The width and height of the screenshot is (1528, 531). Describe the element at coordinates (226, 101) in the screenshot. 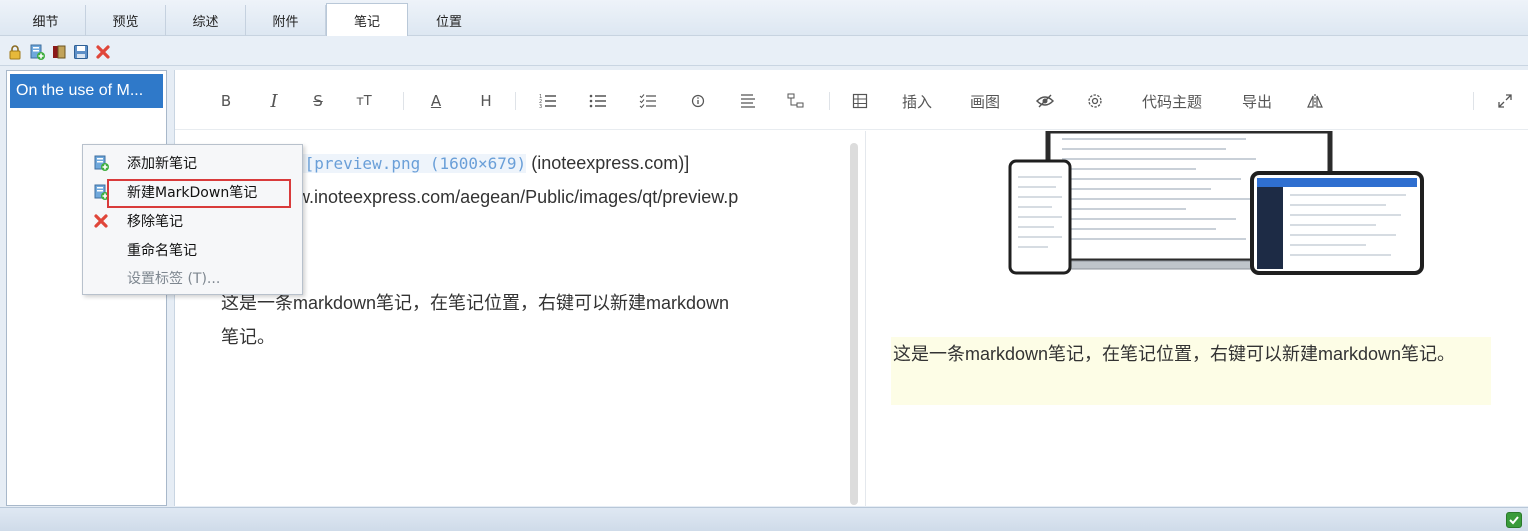

I see `bold-button: B` at that location.